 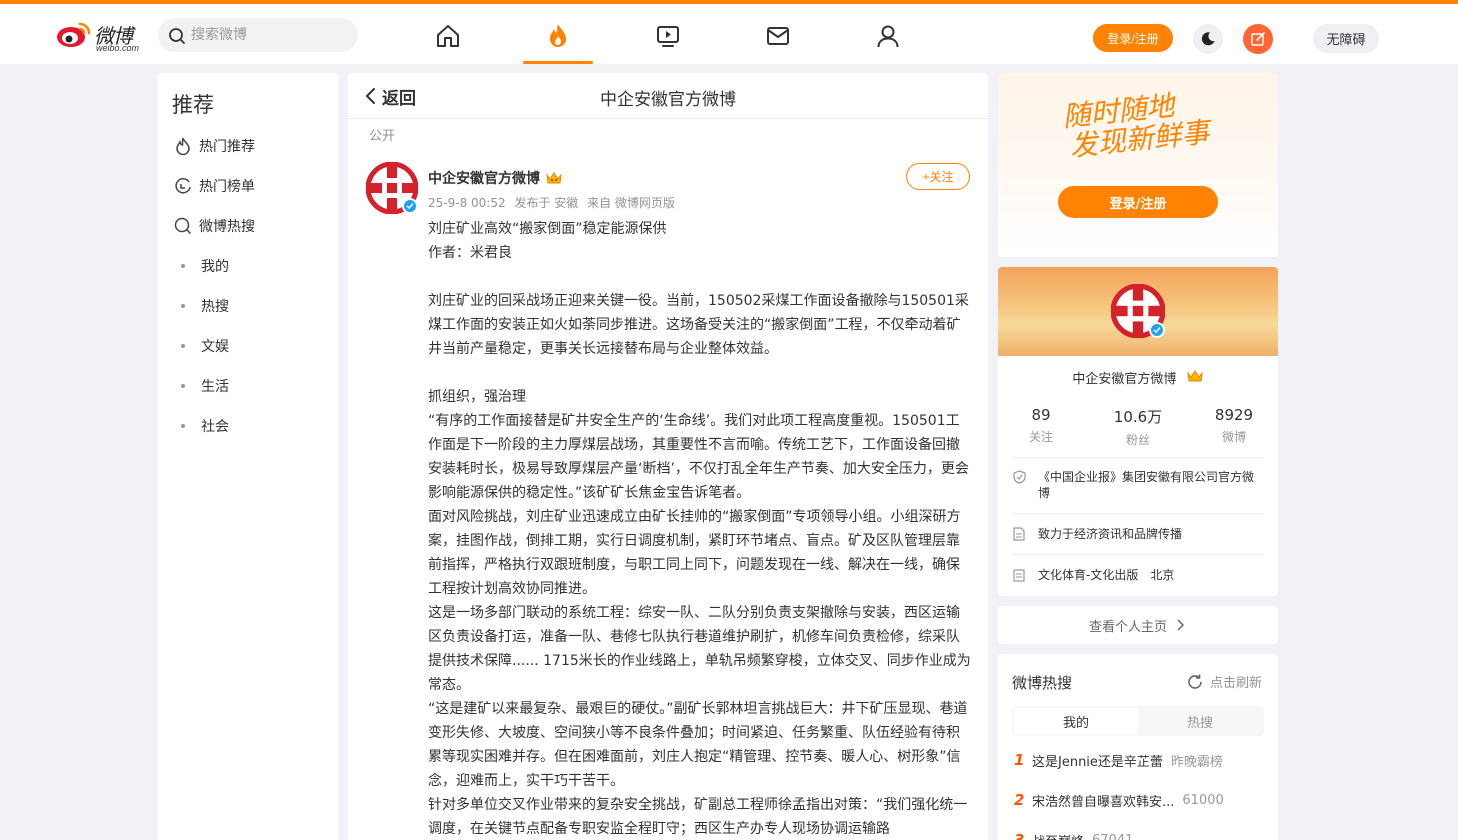 What do you see at coordinates (1138, 575) in the screenshot?
I see `profile-info-category: 文化体育-文化出版 北京` at bounding box center [1138, 575].